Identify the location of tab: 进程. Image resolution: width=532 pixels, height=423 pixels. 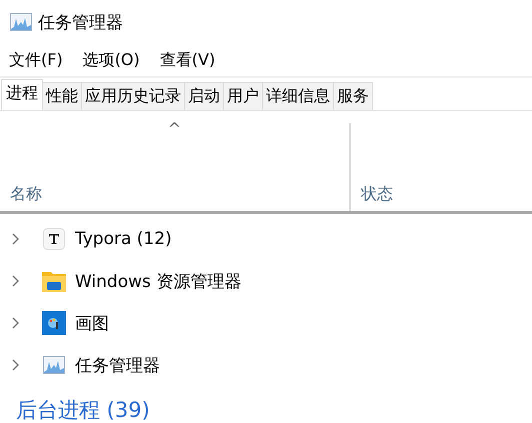
(22, 94).